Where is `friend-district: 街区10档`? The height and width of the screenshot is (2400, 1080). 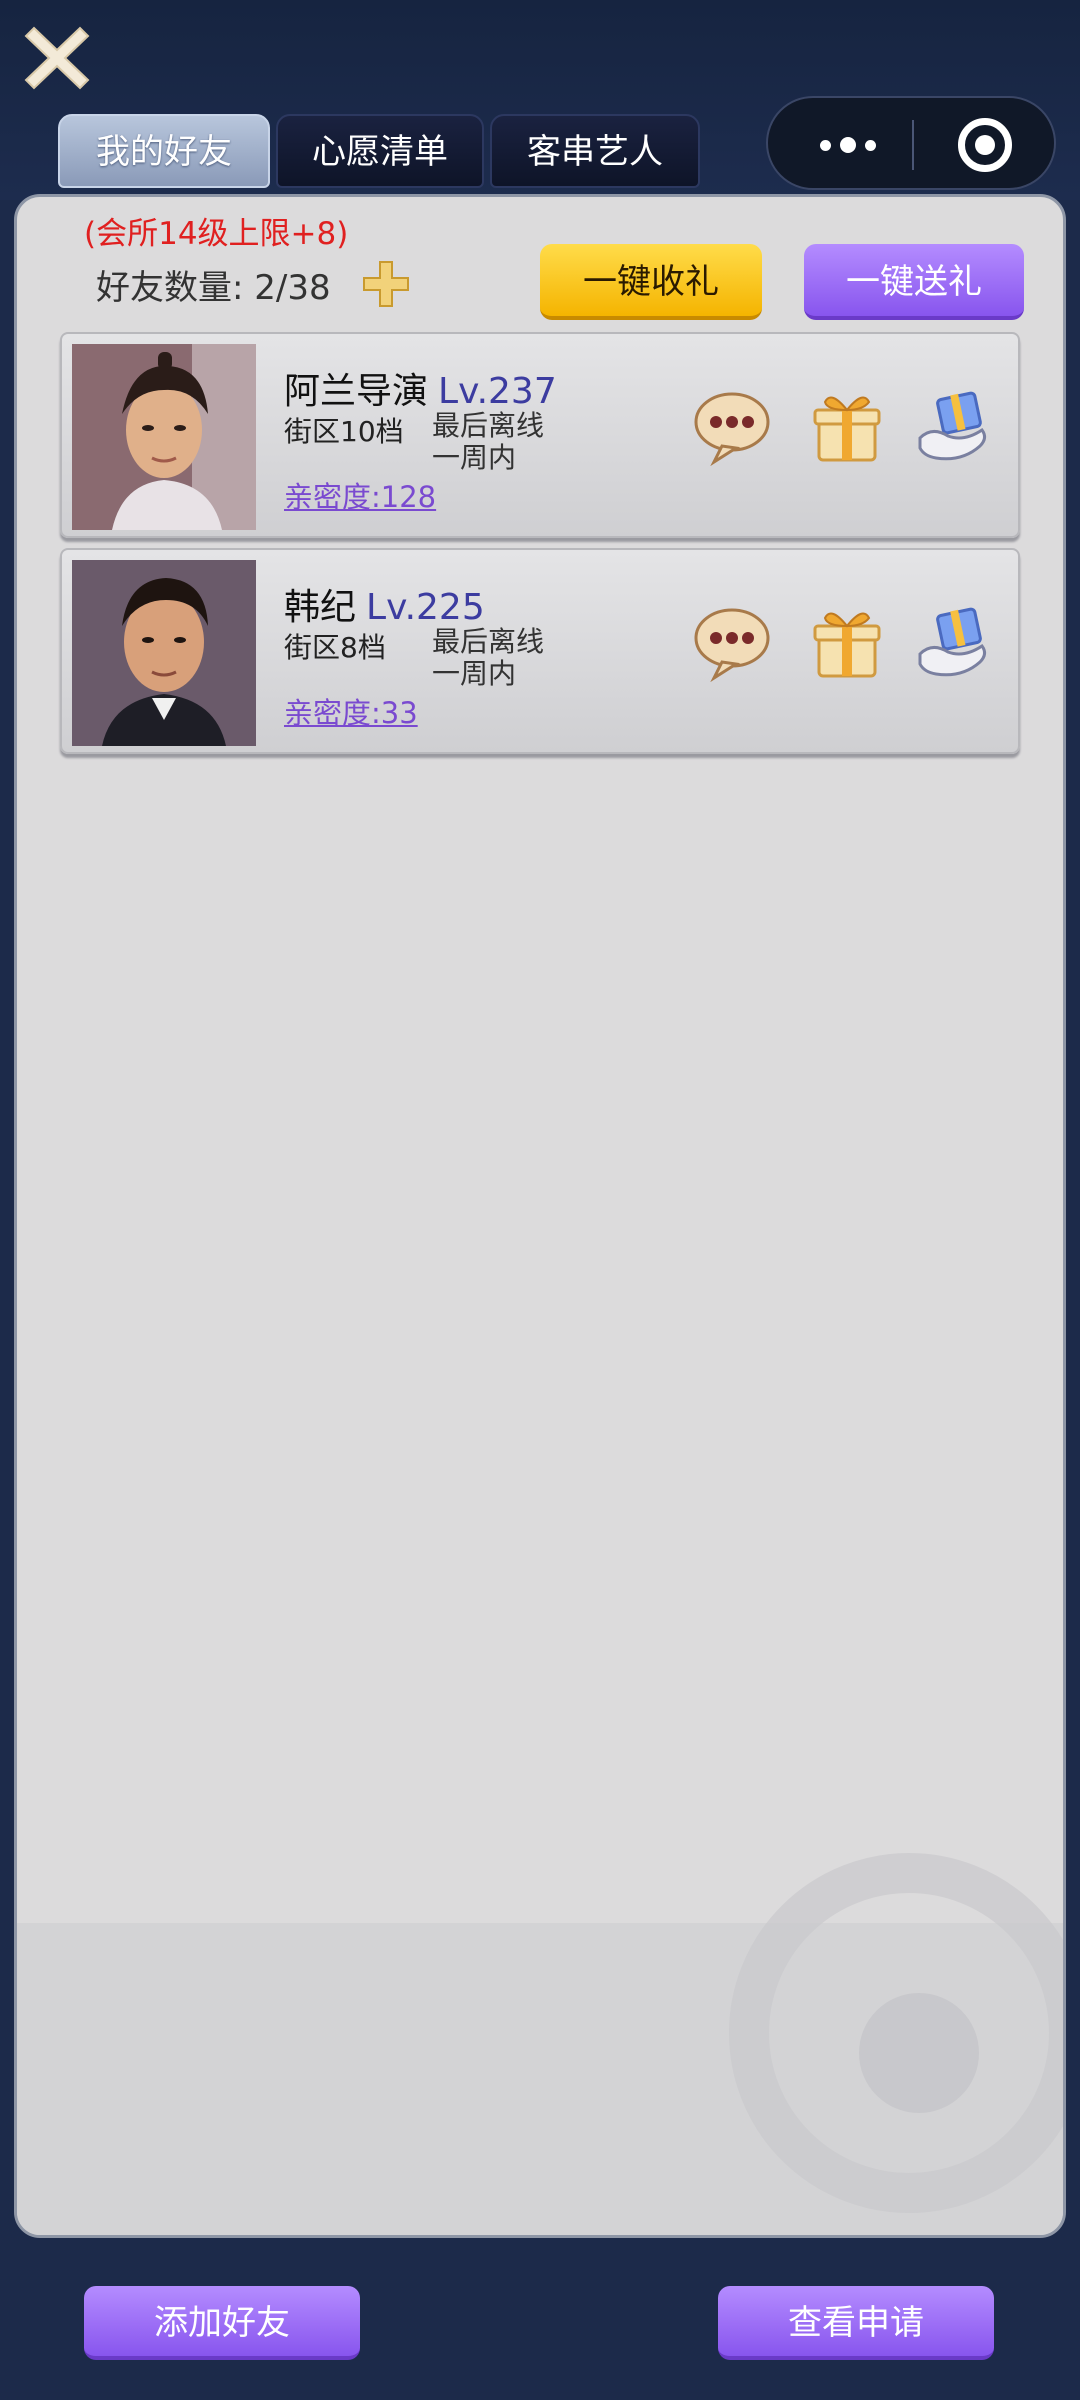 friend-district: 街区10档 is located at coordinates (344, 431).